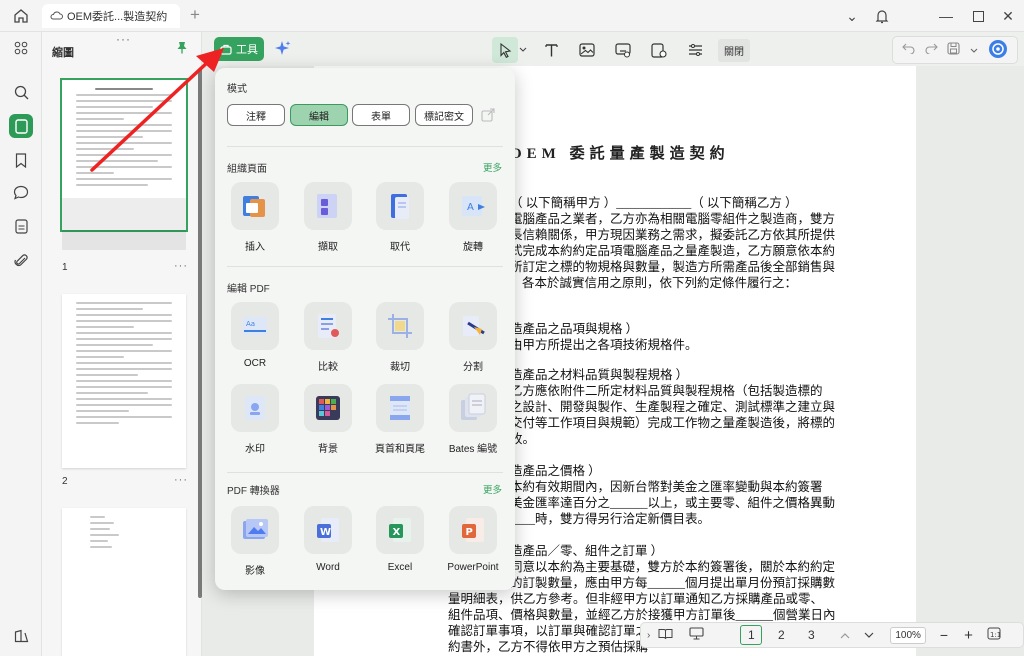  Describe the element at coordinates (21, 92) in the screenshot. I see `search-icon` at that location.